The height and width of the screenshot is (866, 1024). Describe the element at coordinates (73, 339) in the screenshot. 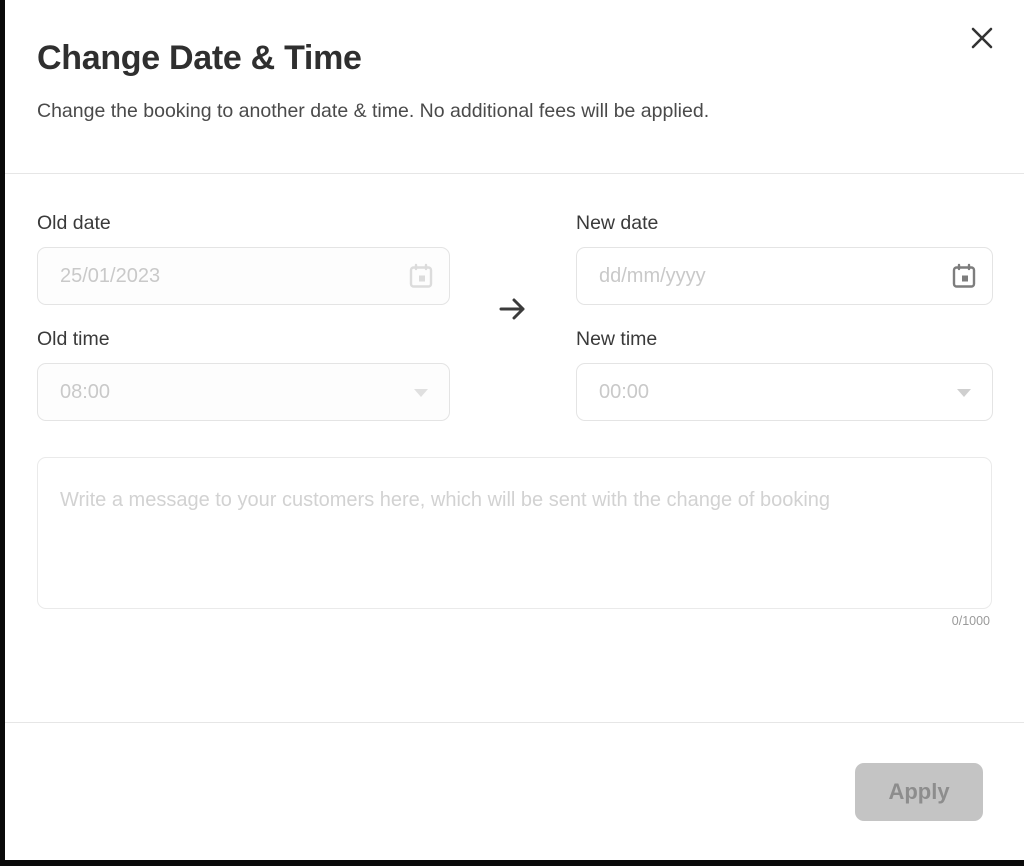

I see `old-time-label: Old time` at that location.